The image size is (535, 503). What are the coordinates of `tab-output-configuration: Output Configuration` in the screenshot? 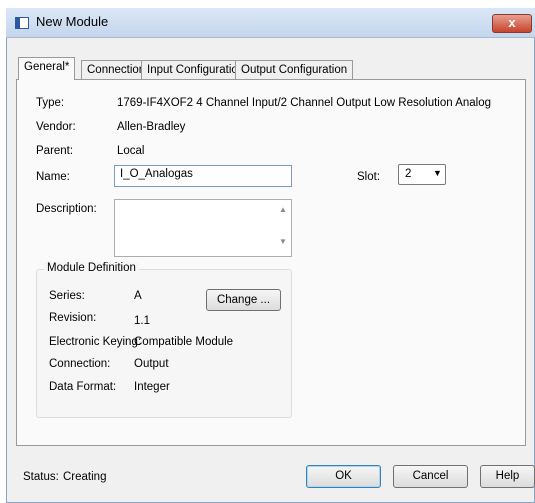 It's located at (294, 69).